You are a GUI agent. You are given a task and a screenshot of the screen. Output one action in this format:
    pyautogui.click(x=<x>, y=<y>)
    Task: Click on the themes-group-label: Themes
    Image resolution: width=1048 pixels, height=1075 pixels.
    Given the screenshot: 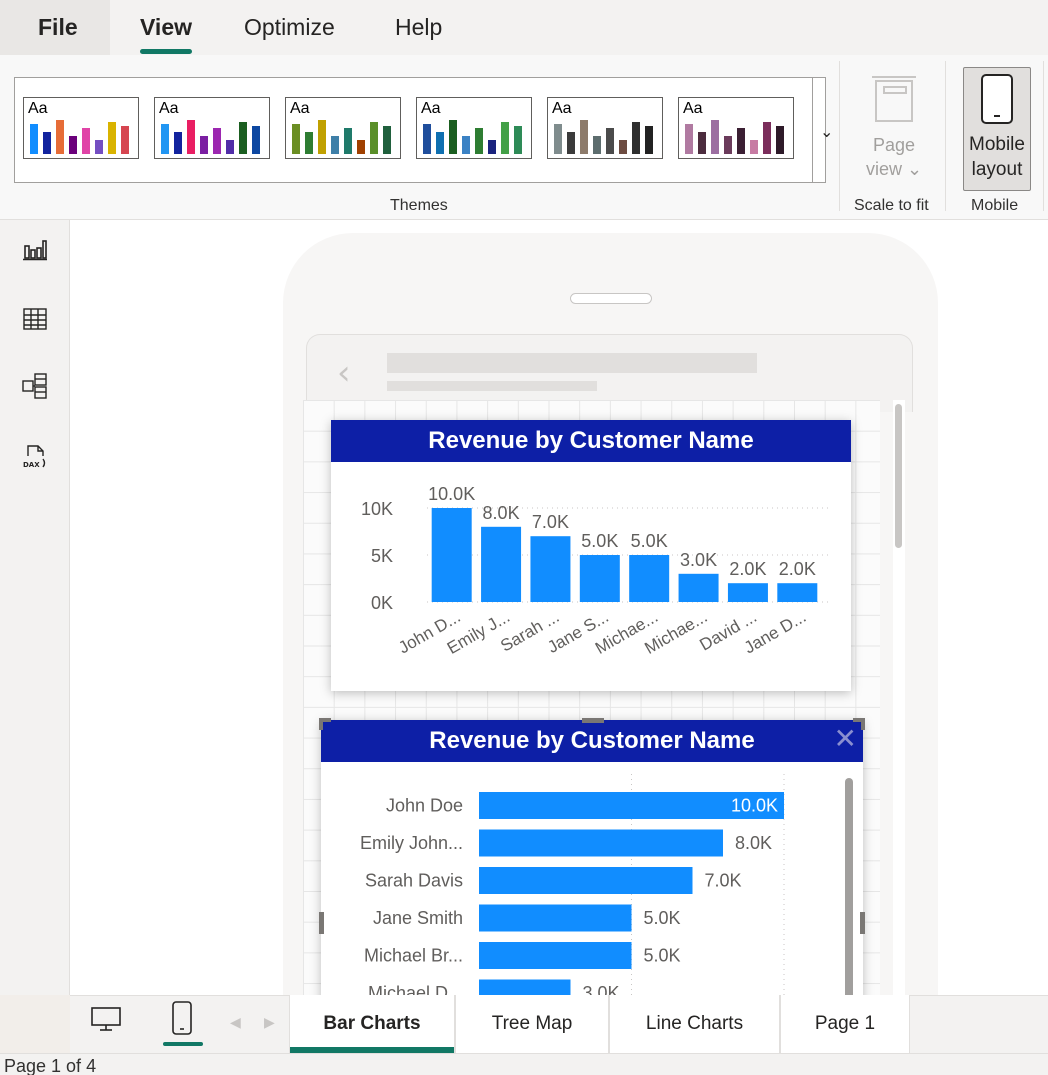 What is the action you would take?
    pyautogui.click(x=419, y=205)
    